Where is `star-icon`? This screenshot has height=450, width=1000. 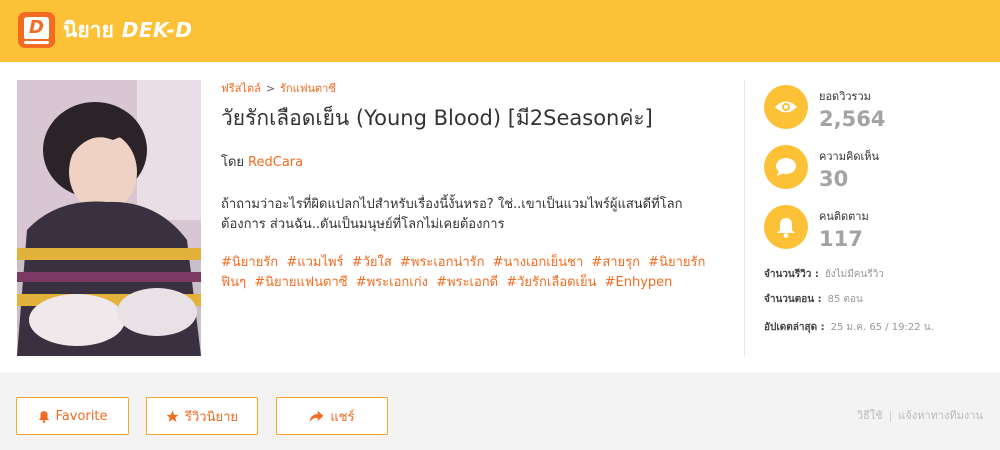
star-icon is located at coordinates (172, 416).